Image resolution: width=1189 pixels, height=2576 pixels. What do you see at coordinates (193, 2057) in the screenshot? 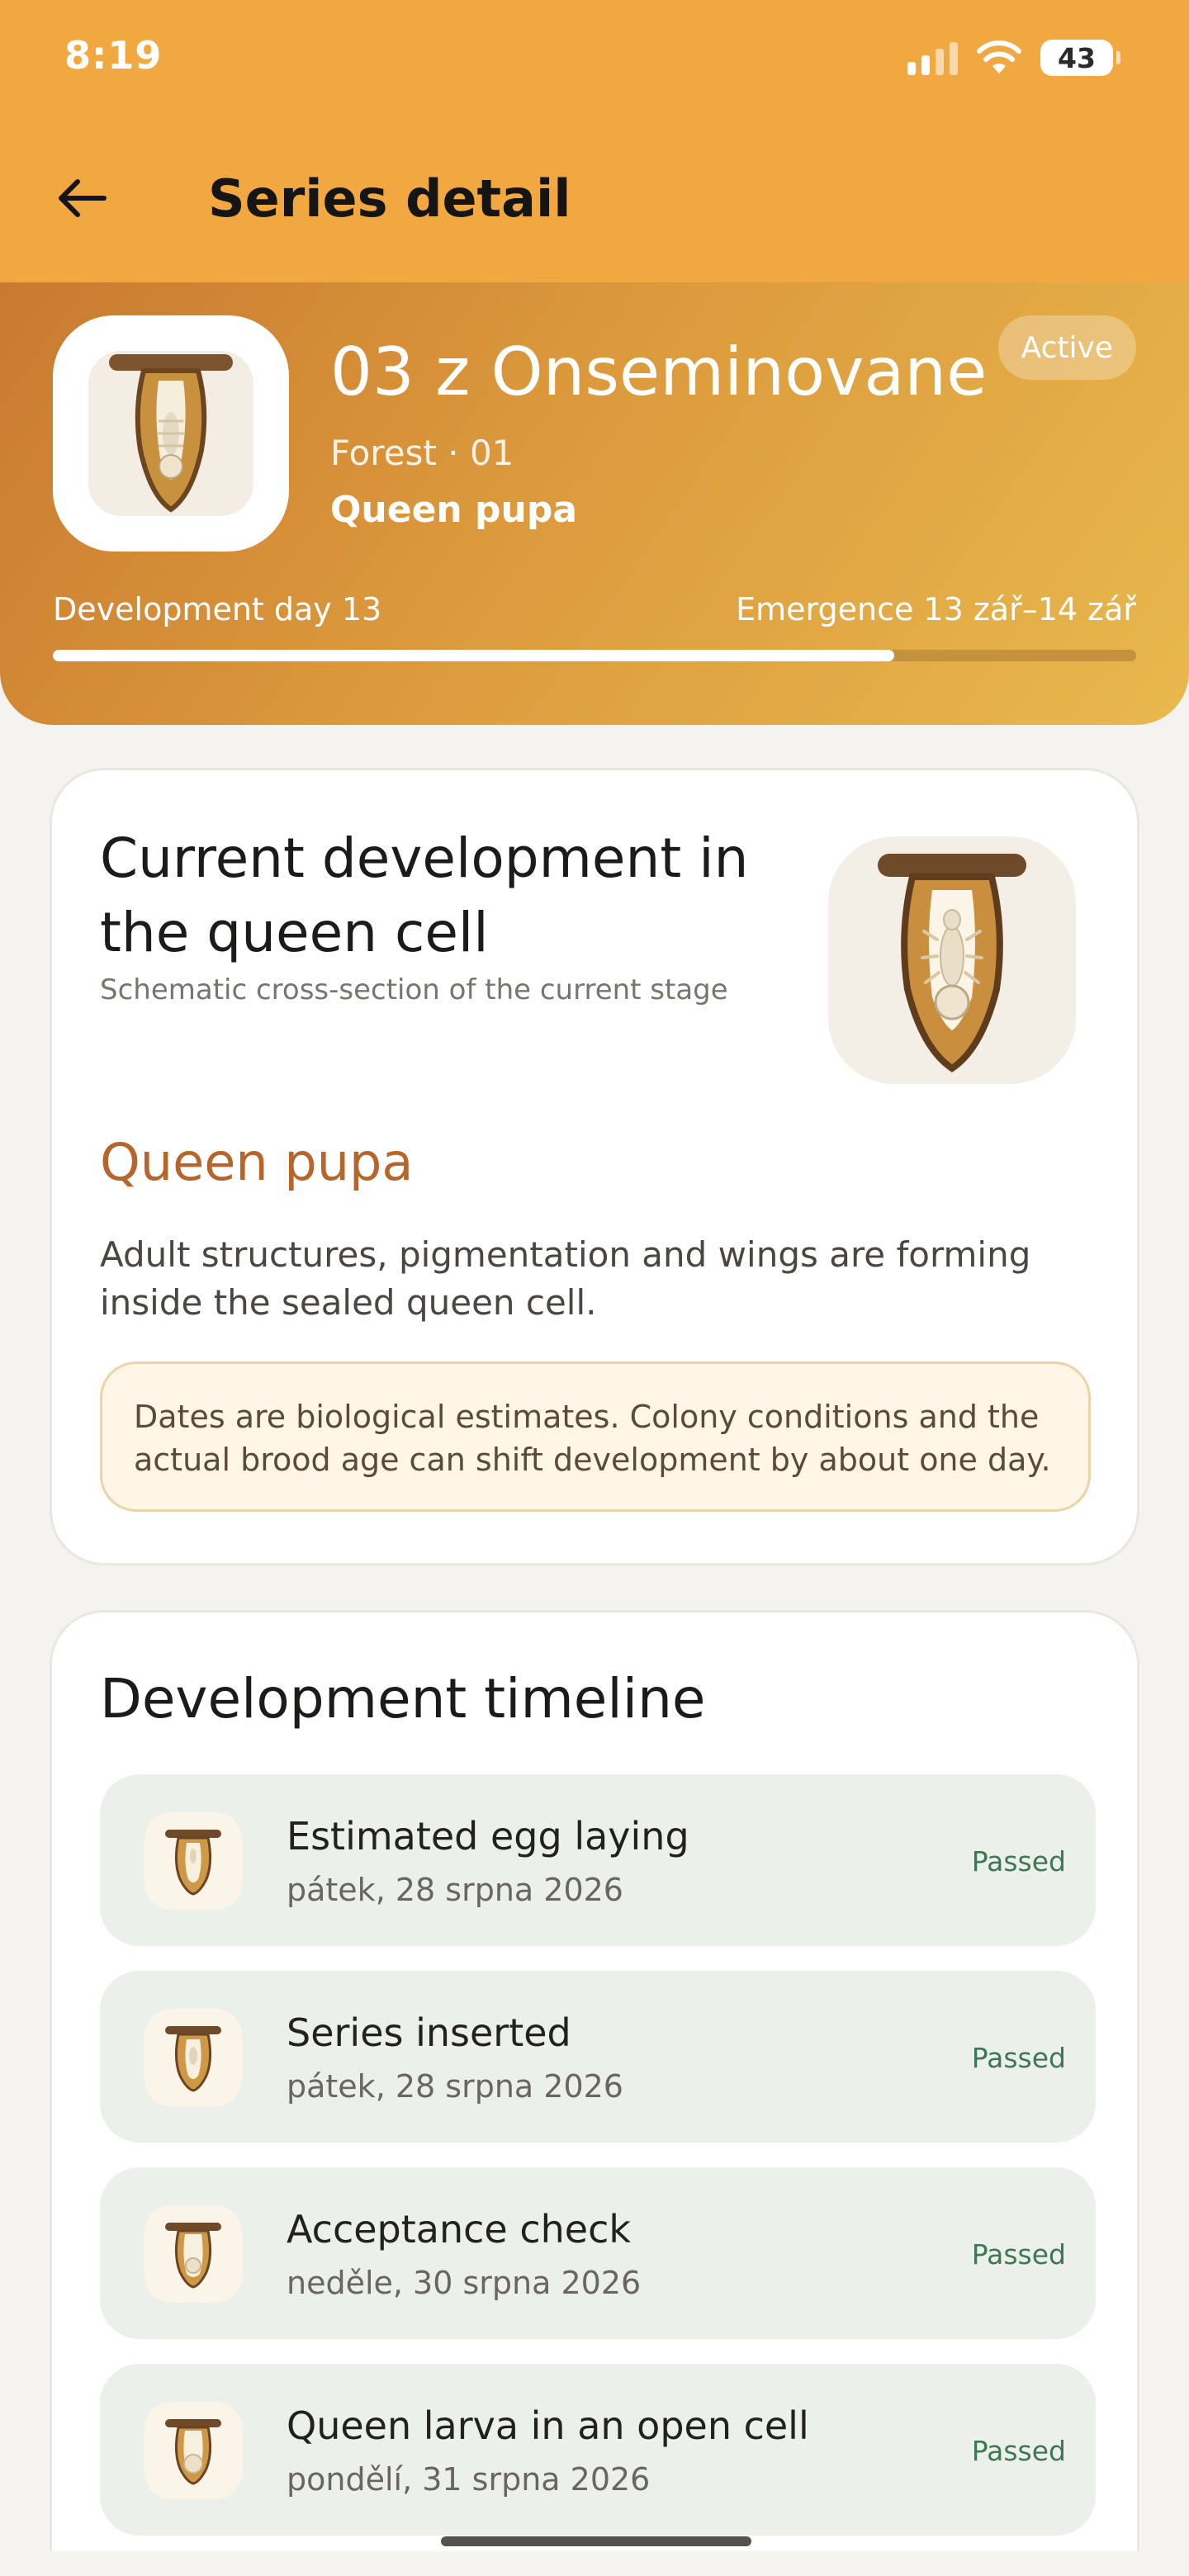
I see `inserted-cell-icon` at bounding box center [193, 2057].